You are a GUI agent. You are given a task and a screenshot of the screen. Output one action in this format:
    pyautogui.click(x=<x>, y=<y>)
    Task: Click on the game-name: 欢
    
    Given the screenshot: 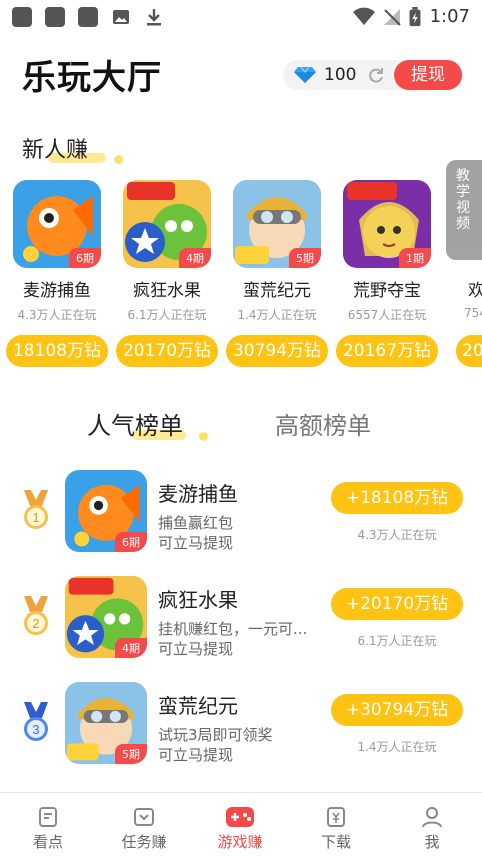 What is the action you would take?
    pyautogui.click(x=475, y=291)
    